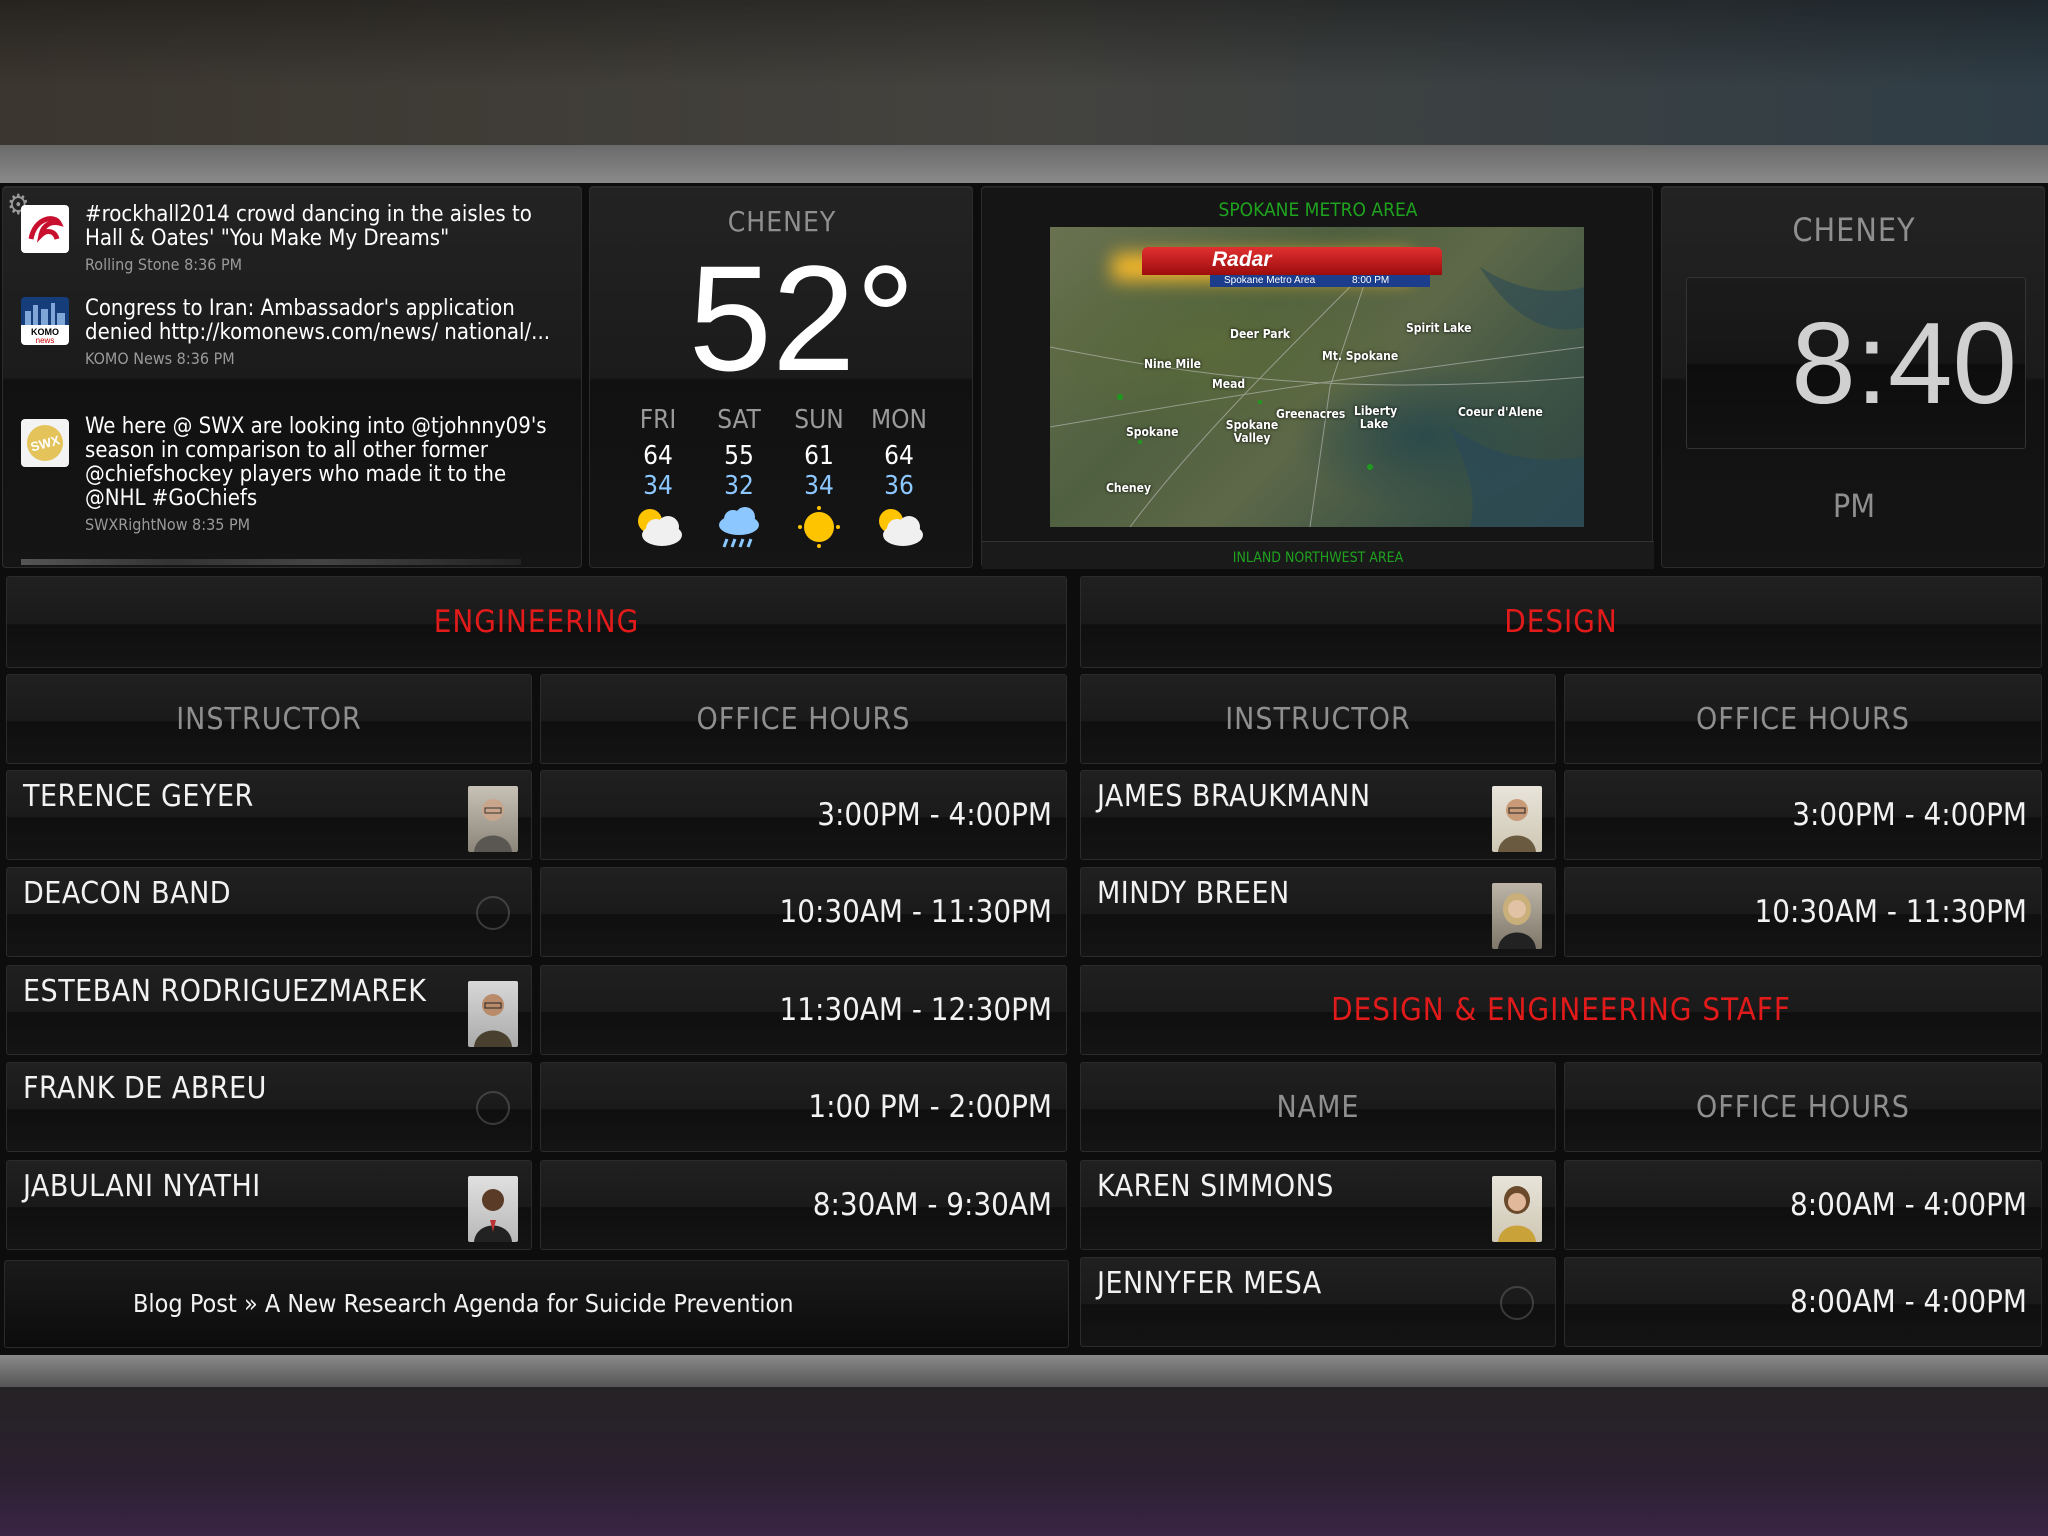  What do you see at coordinates (932, 1205) in the screenshot?
I see `office-hours: 8:30AM - 9:30AM` at bounding box center [932, 1205].